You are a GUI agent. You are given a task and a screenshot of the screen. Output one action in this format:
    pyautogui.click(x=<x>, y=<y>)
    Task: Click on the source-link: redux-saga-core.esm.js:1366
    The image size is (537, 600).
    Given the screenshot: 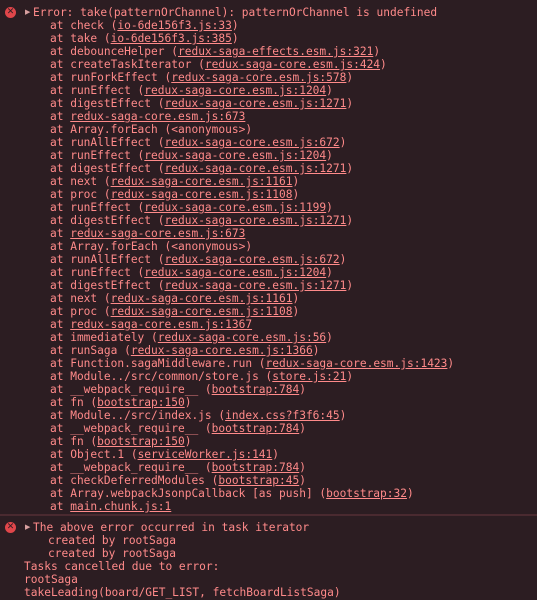 What is the action you would take?
    pyautogui.click(x=222, y=350)
    